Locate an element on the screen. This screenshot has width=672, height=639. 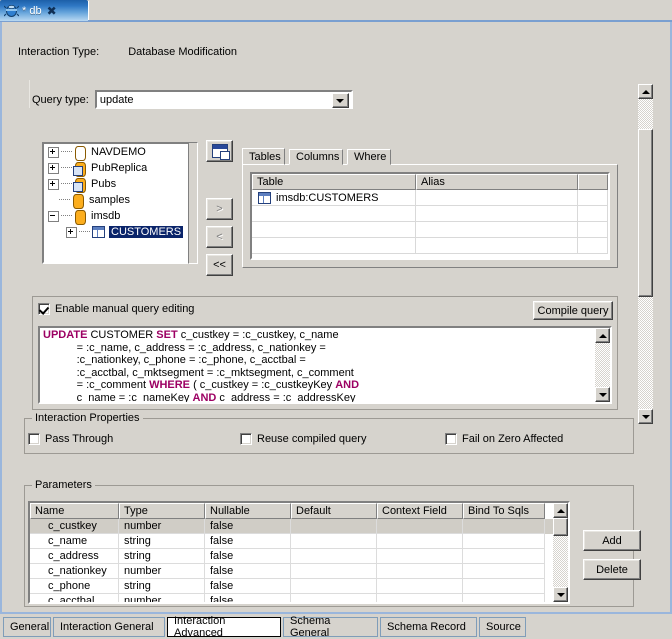
bottom-tab-interaction-advanced: Interaction Advanced is located at coordinates (224, 627).